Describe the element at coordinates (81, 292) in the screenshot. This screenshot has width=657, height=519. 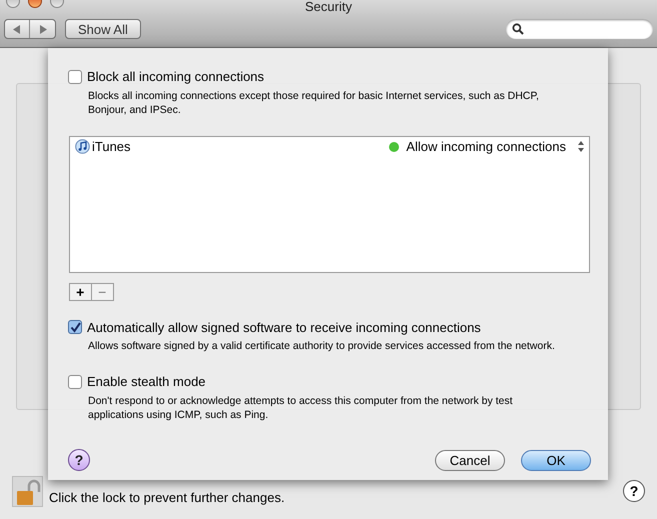
I see `add-button: +` at that location.